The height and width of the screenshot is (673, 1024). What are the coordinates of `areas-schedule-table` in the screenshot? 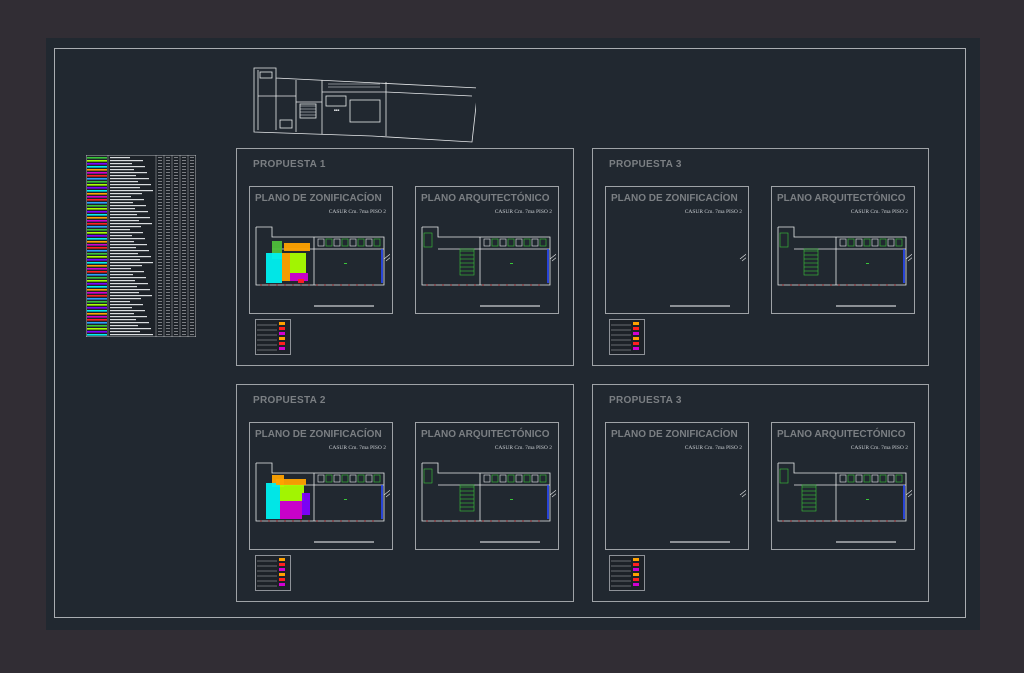 It's located at (141, 246).